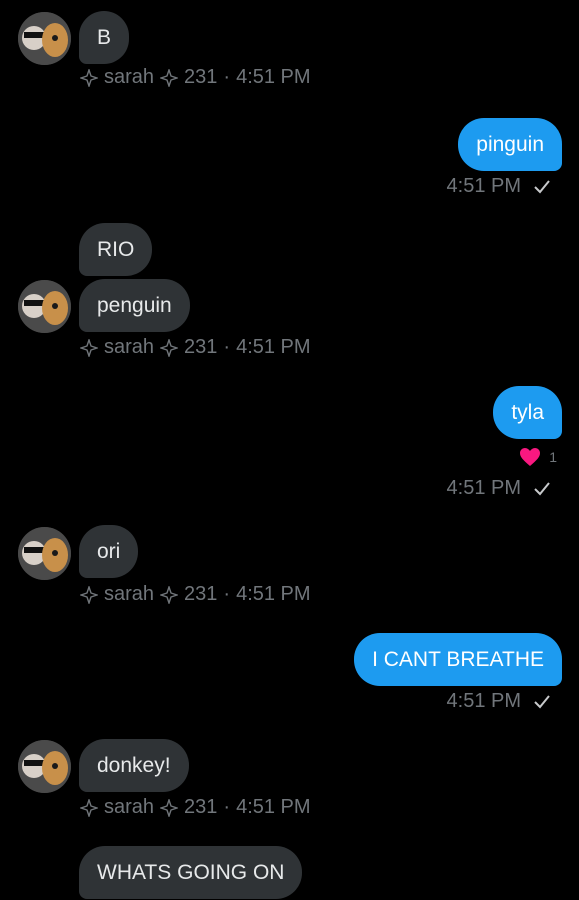  I want to click on message-text: B, so click(104, 37).